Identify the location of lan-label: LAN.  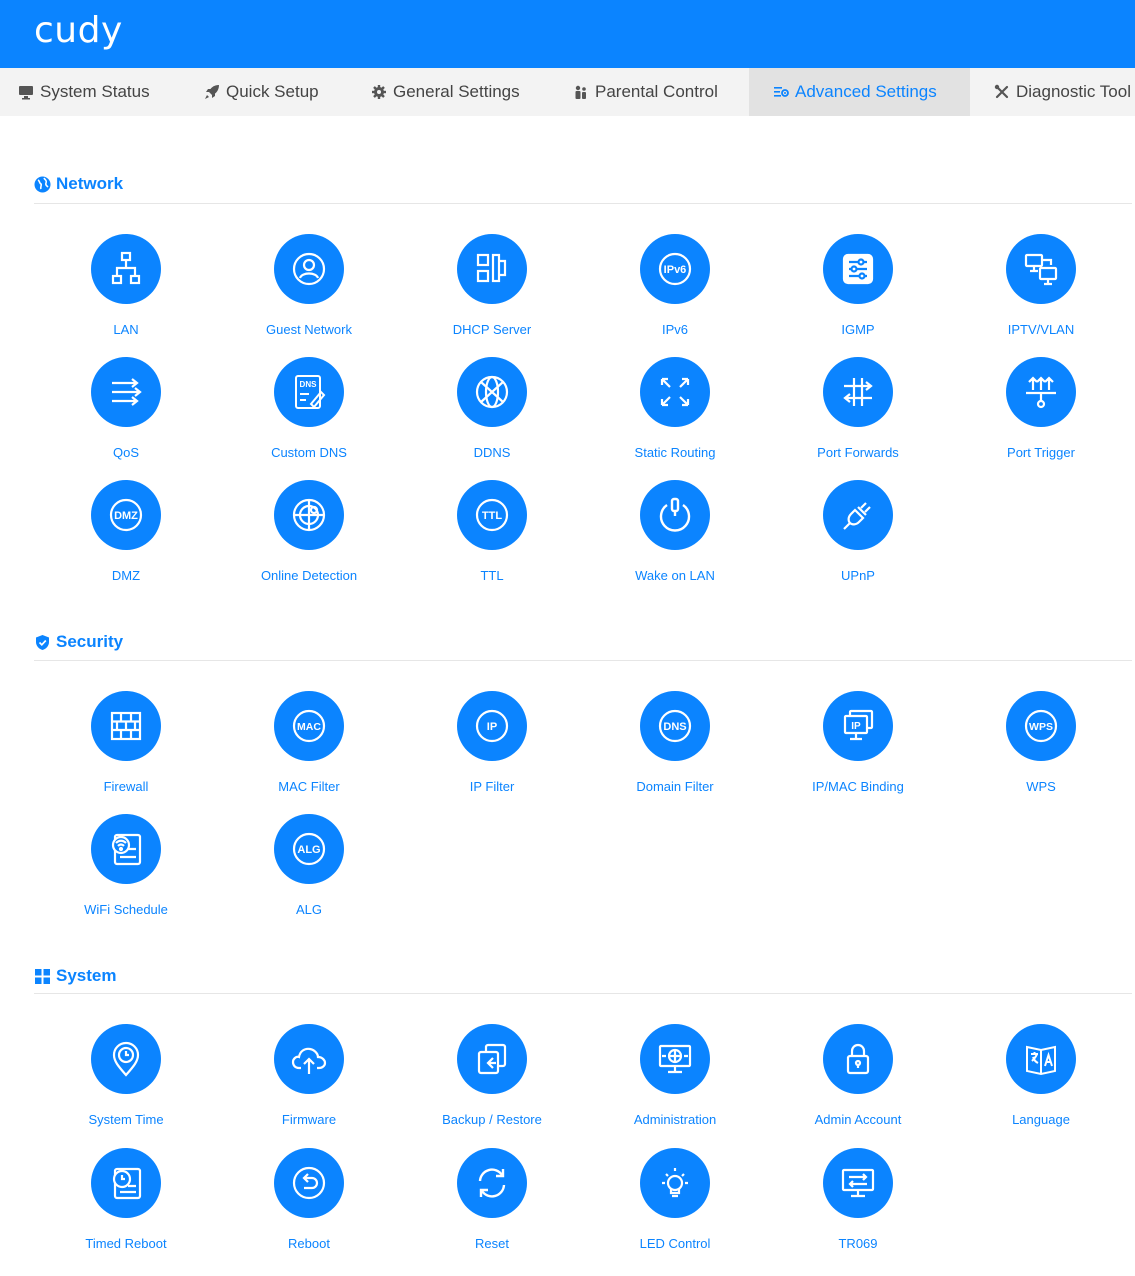
(126, 329).